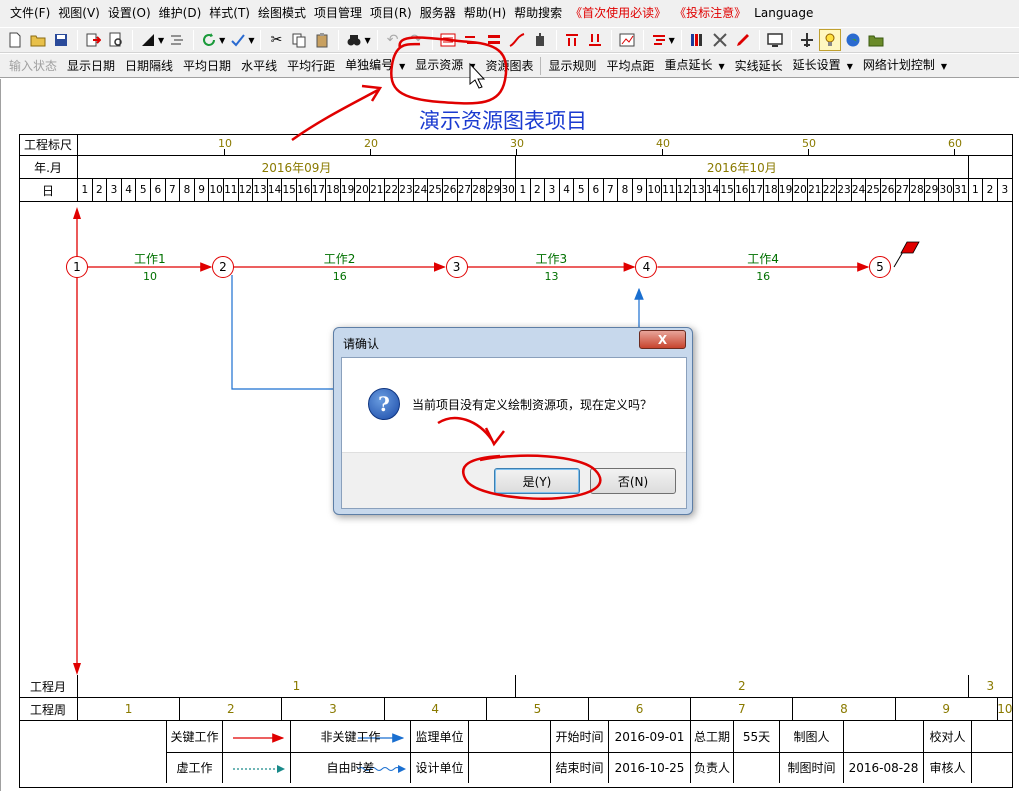 This screenshot has width=1019, height=791. What do you see at coordinates (15, 40) in the screenshot?
I see `new-file-icon` at bounding box center [15, 40].